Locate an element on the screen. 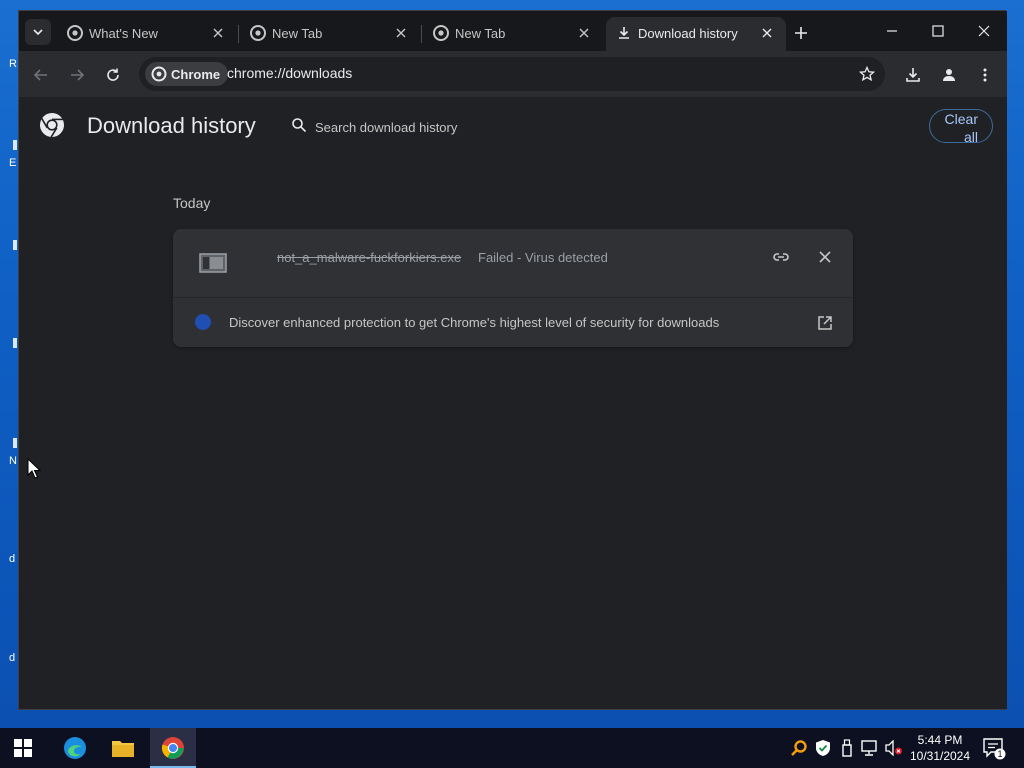  taskbar: 5:44 PM 10/31/2024 1 is located at coordinates (512, 748).